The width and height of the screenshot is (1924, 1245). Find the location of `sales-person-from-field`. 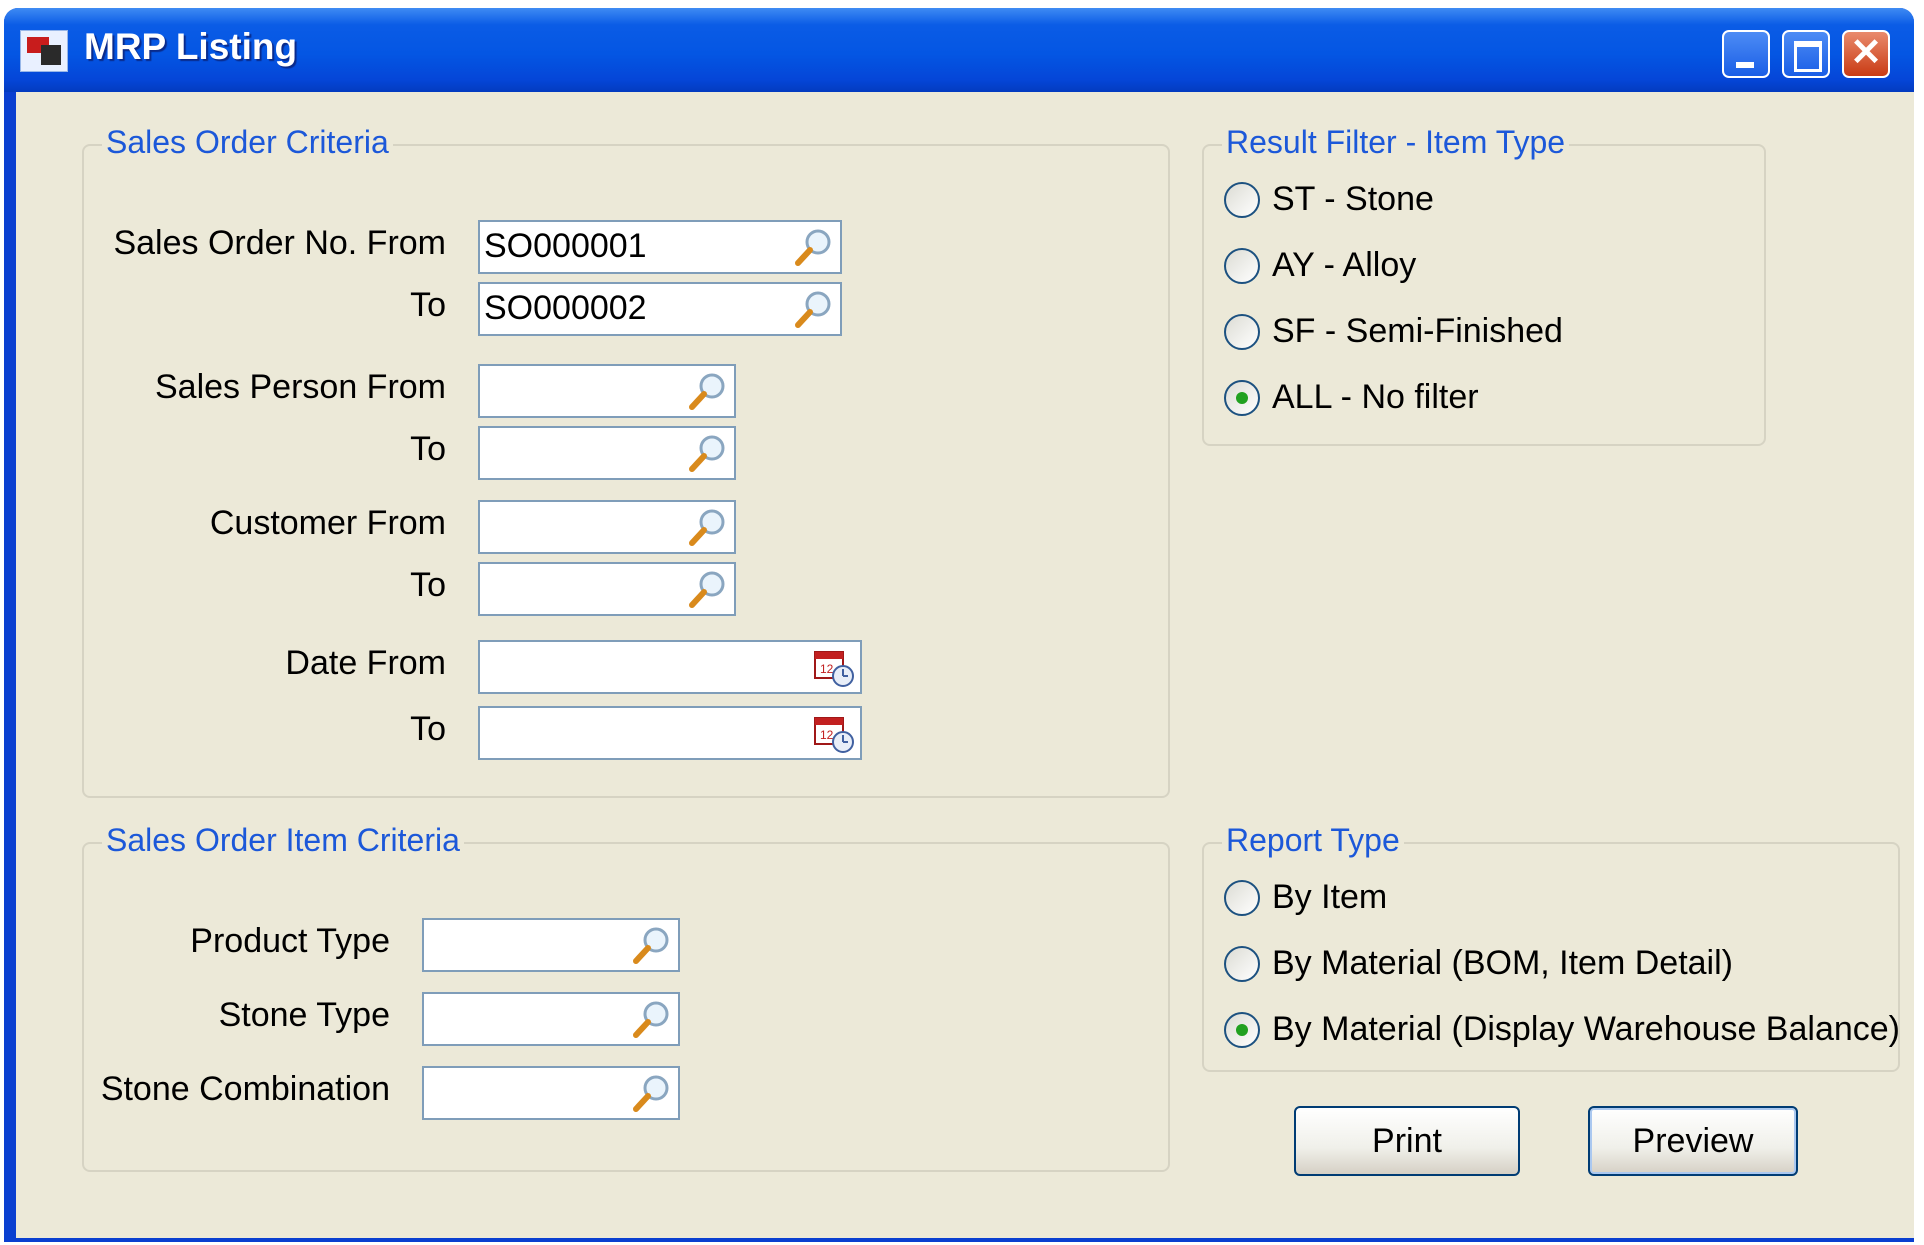

sales-person-from-field is located at coordinates (607, 391).